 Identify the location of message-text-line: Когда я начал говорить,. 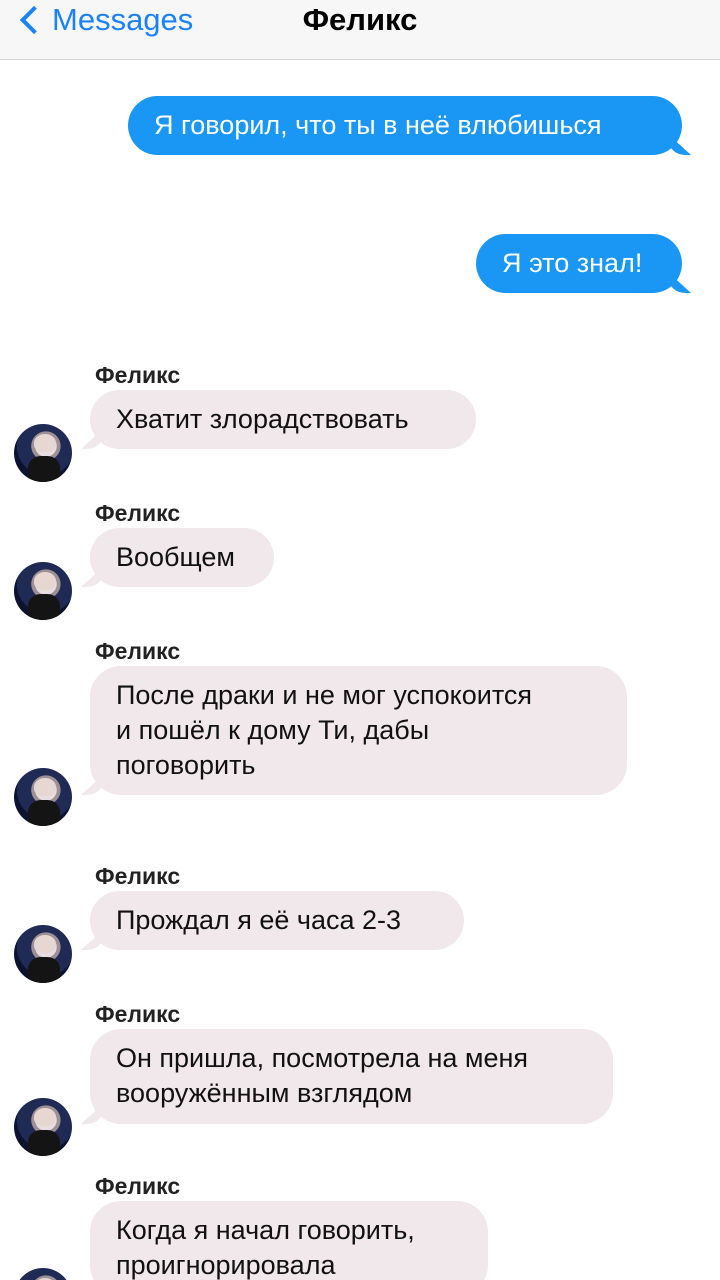
(265, 1230).